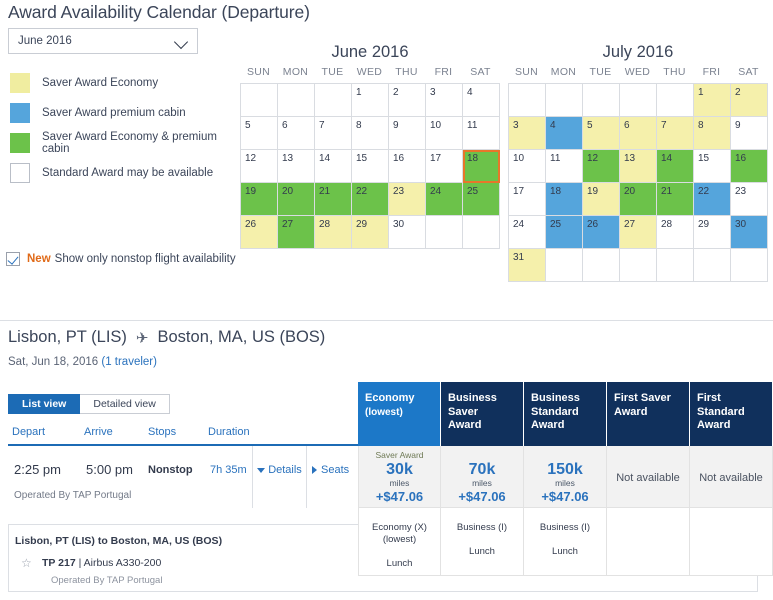 The image size is (773, 600). I want to click on saver-award-label, so click(565, 455).